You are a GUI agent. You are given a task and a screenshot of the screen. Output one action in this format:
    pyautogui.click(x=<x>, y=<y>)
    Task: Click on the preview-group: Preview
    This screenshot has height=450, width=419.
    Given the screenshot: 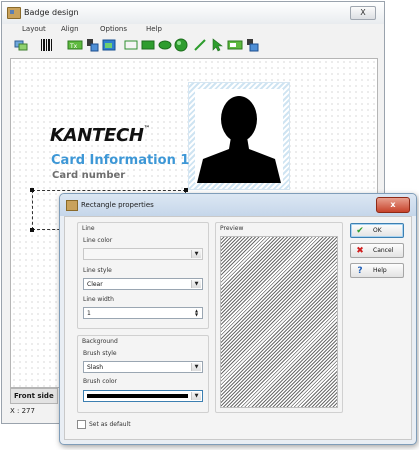 What is the action you would take?
    pyautogui.click(x=279, y=317)
    